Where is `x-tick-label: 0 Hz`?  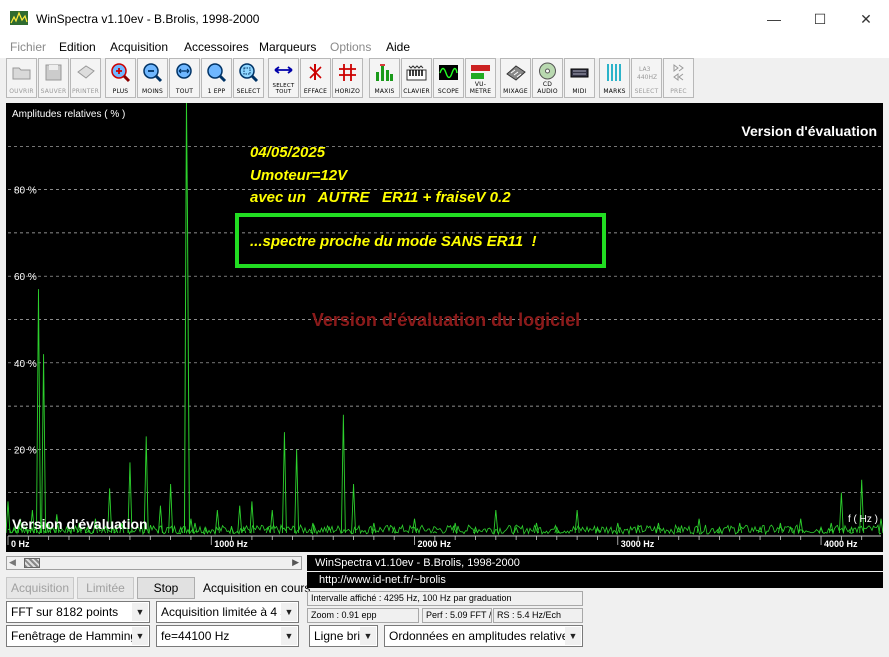
x-tick-label: 0 Hz is located at coordinates (20, 544).